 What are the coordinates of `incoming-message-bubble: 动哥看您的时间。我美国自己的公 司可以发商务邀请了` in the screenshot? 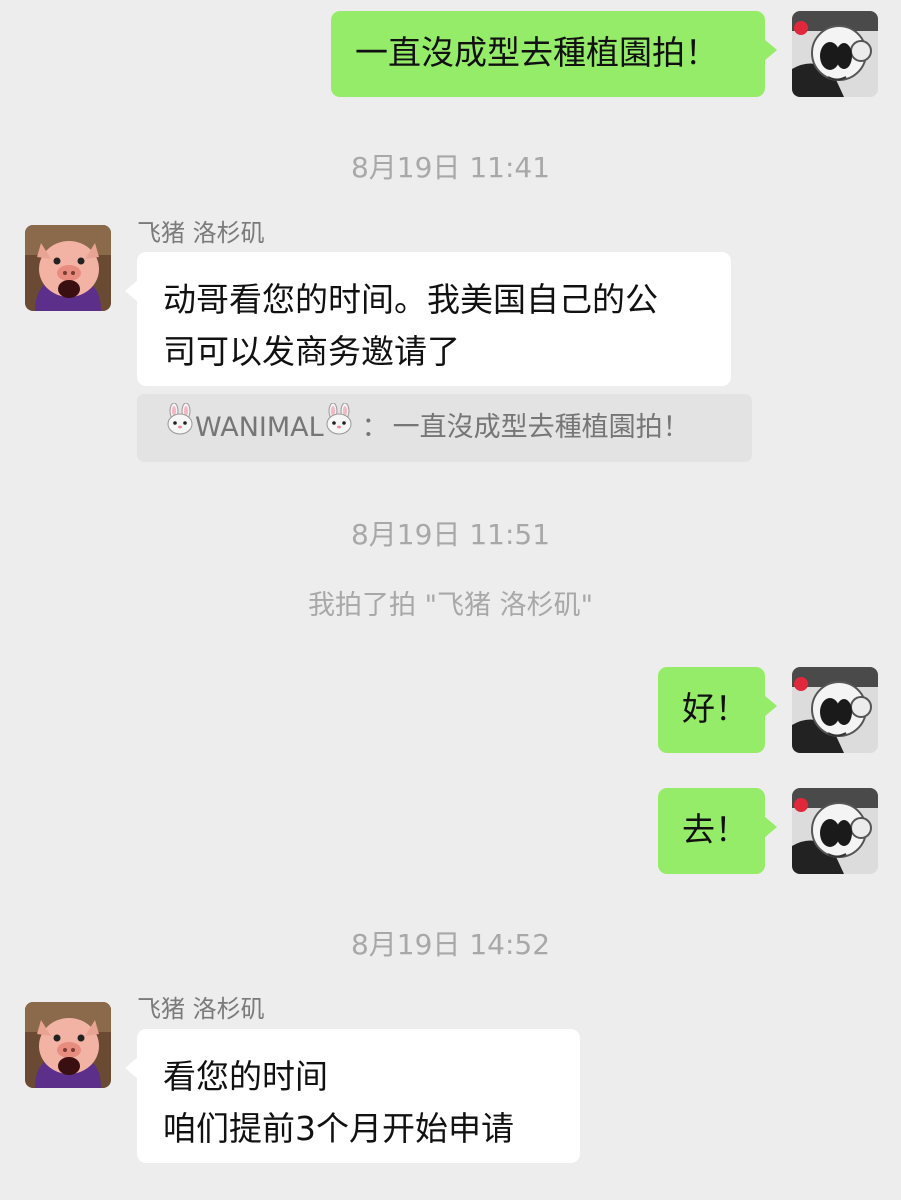 It's located at (428, 319).